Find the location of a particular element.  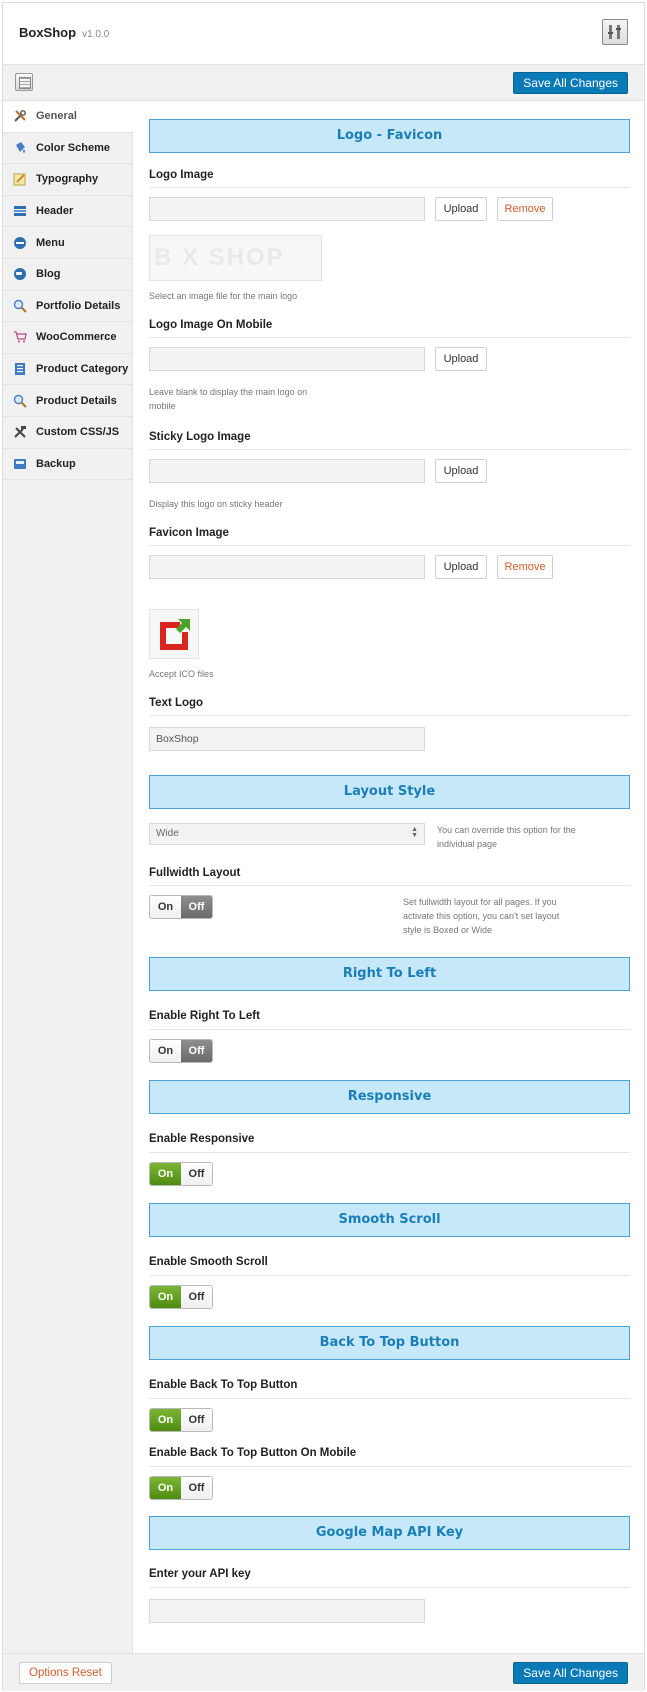

sticky-logo-upload-button: Upload is located at coordinates (461, 471).